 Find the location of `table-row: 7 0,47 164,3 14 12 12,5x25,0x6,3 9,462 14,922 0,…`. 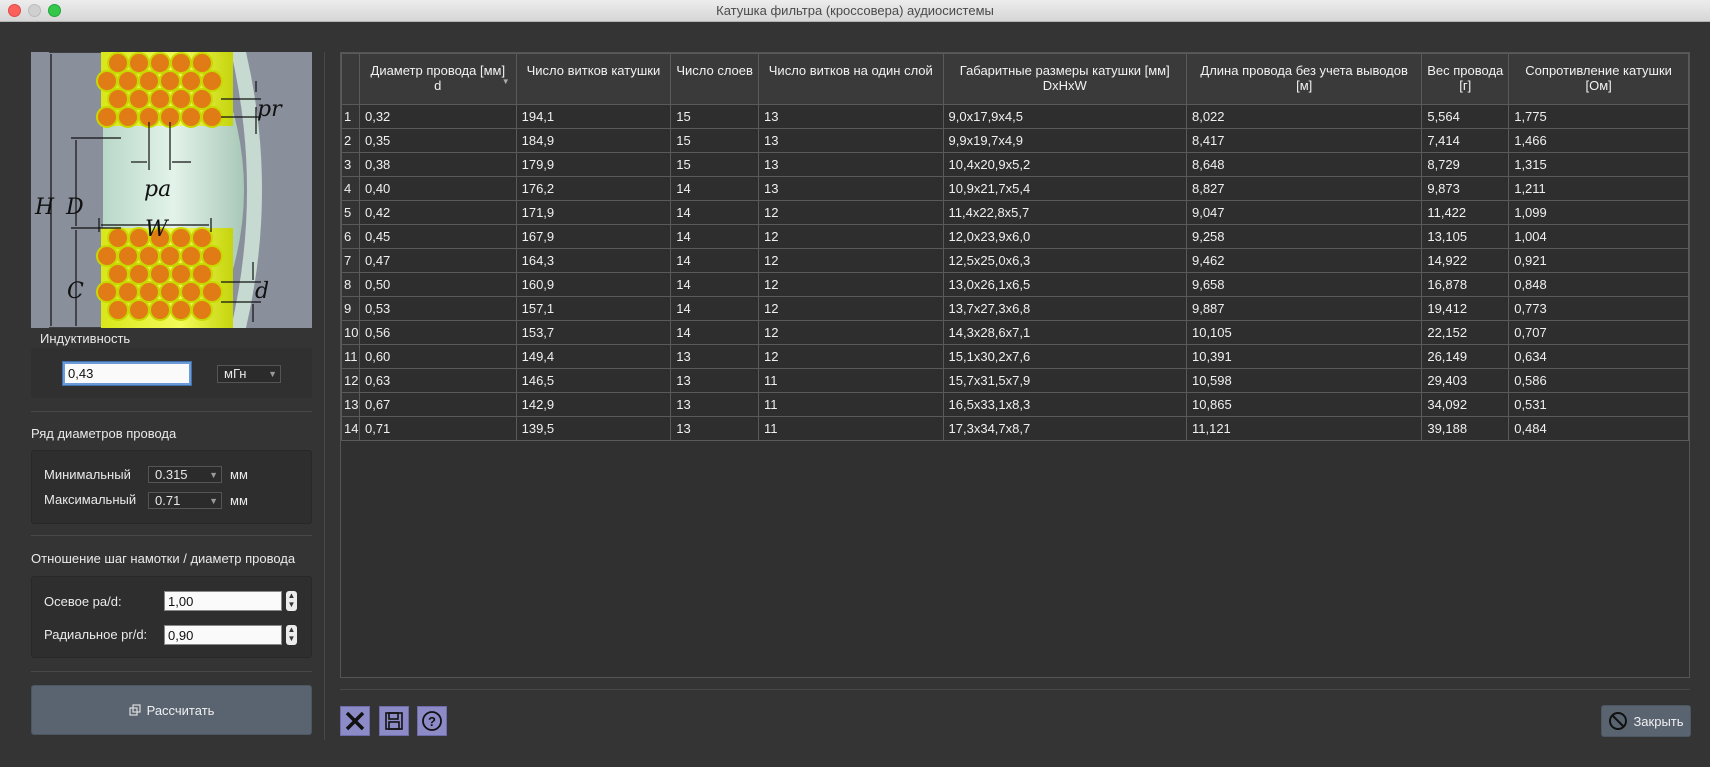

table-row: 7 0,47 164,3 14 12 12,5x25,0x6,3 9,462 14,922 0,… is located at coordinates (1015, 260).